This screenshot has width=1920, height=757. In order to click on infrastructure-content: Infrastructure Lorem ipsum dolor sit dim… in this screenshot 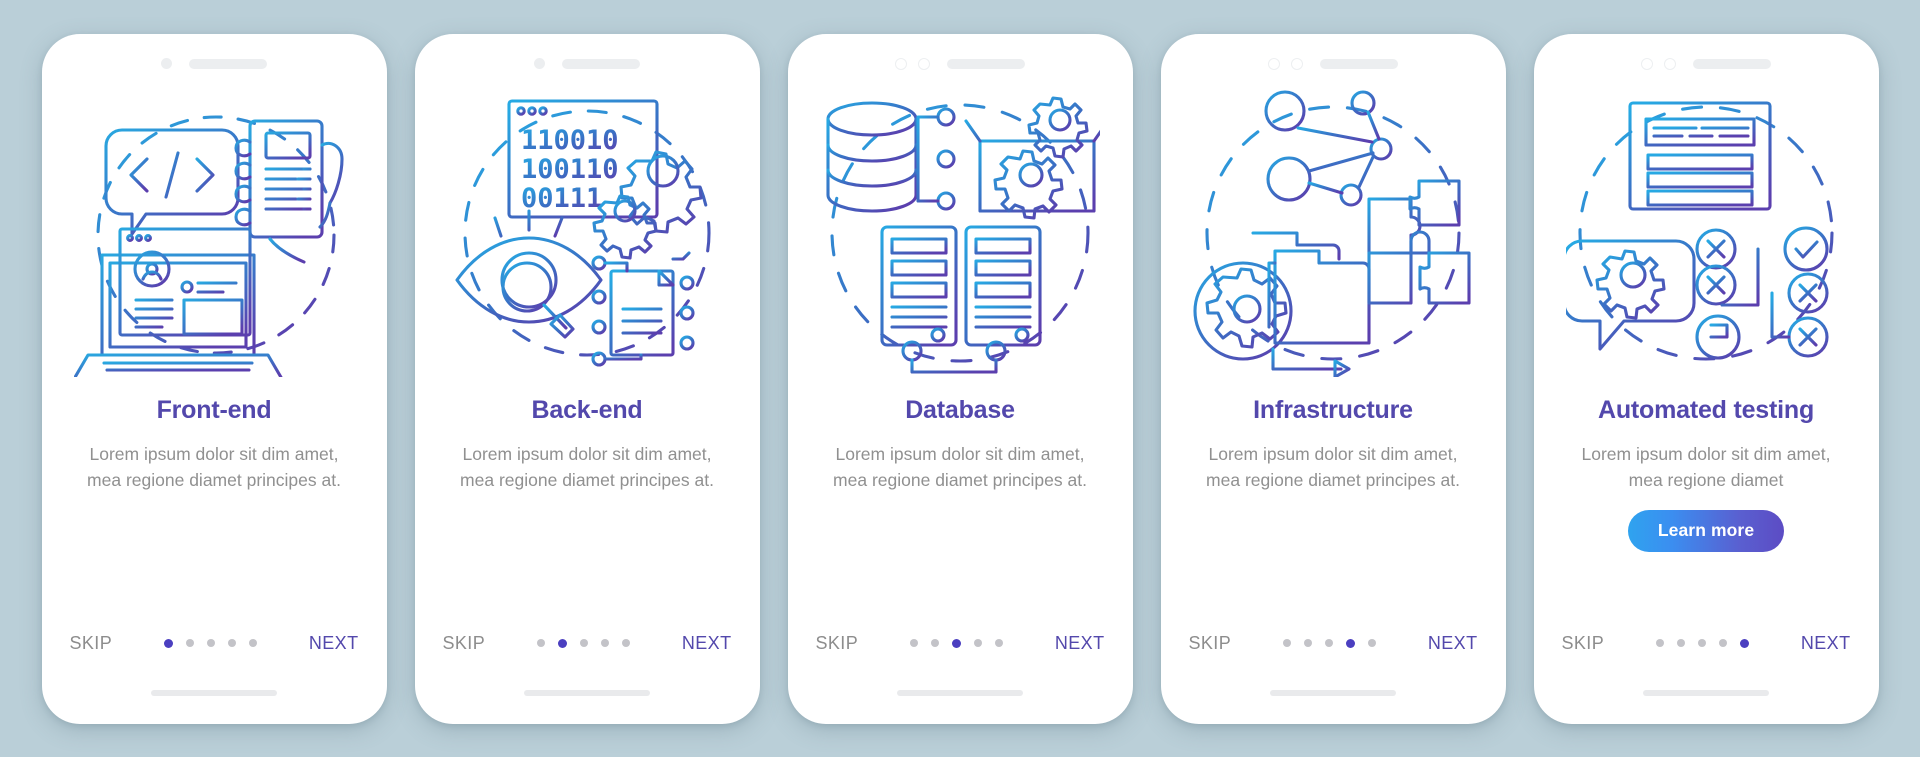, I will do `click(1333, 438)`.